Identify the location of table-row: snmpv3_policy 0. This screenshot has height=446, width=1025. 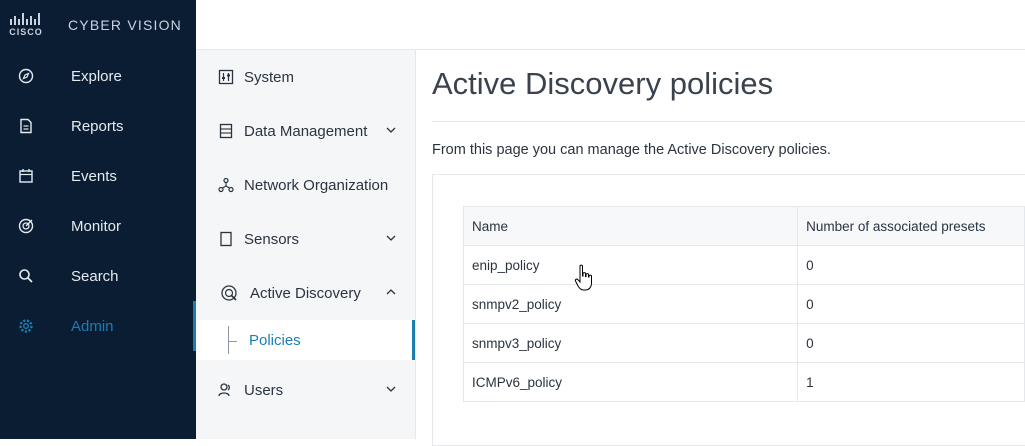
(743, 343).